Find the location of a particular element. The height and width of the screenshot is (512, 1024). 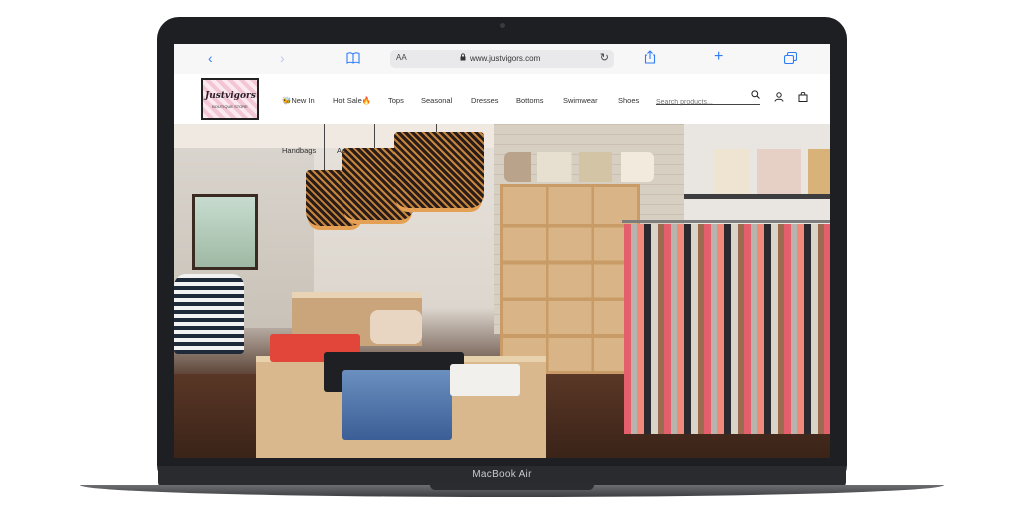

search-box is located at coordinates (708, 98).